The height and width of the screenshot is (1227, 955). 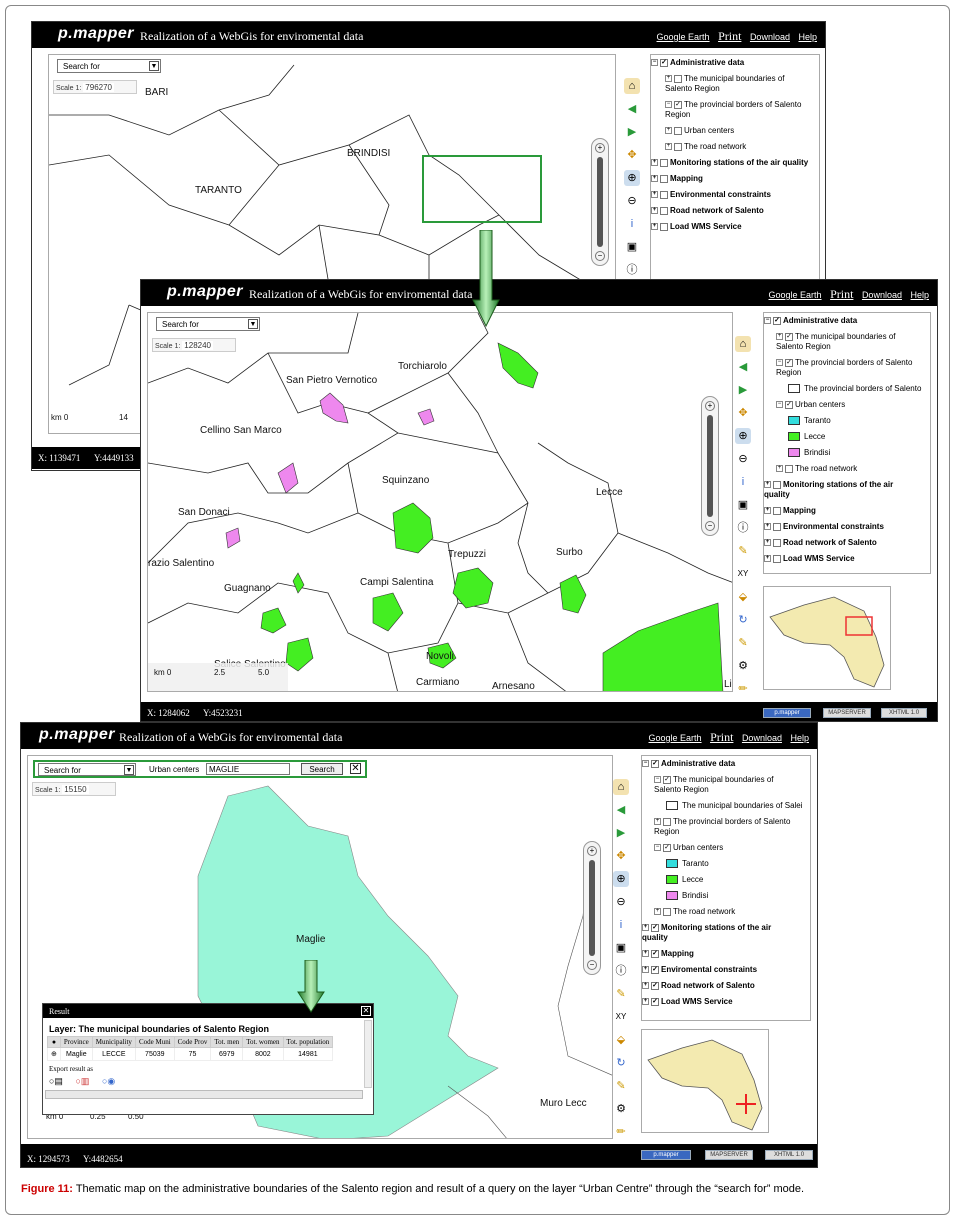 What do you see at coordinates (735, 195) in the screenshot?
I see `toc-env: + Environmental constraints` at bounding box center [735, 195].